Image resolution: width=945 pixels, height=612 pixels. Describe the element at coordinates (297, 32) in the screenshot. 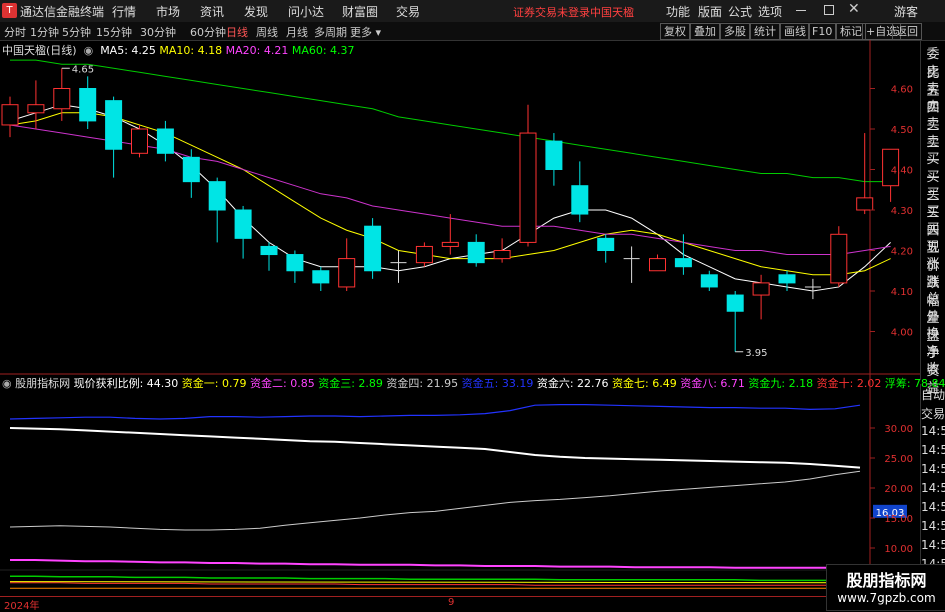

I see `period-tab-8: 月线` at that location.